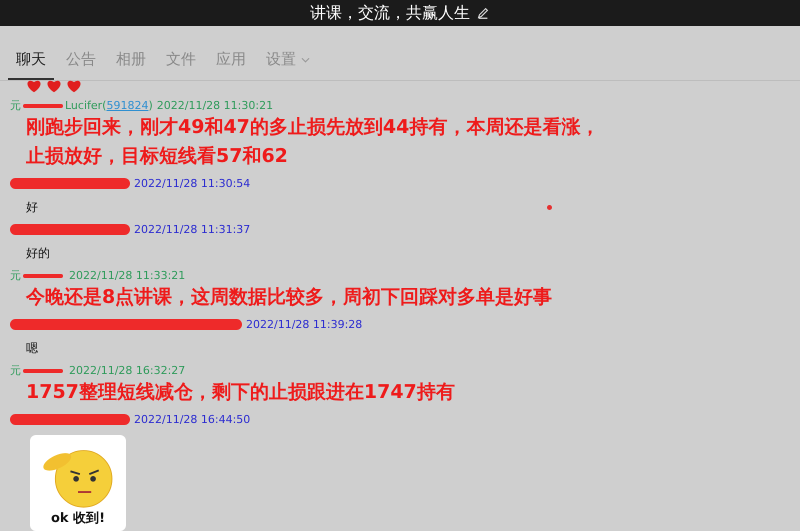 The image size is (800, 531). What do you see at coordinates (192, 183) in the screenshot?
I see `message-time: 2022/11/28 11:30:54` at bounding box center [192, 183].